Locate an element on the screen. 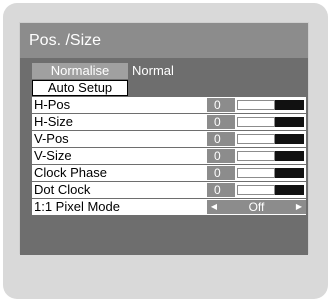 Image resolution: width=331 pixels, height=302 pixels. menu-row-pixel-mode: 1:1 Pixel Mode ◀ Off ▶ is located at coordinates (169, 207).